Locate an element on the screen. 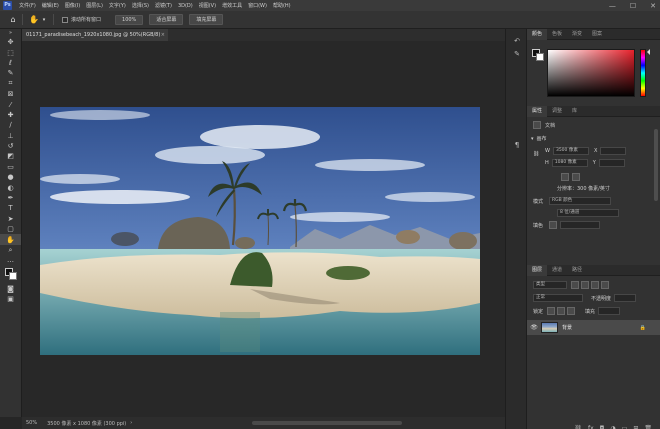 This screenshot has width=660, height=429. fill-screen-button: 填充屏幕 is located at coordinates (206, 19).